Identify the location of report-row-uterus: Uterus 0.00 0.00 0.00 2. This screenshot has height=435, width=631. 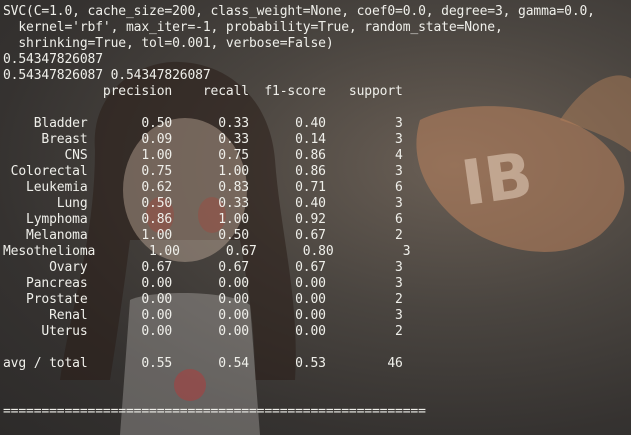
(203, 331).